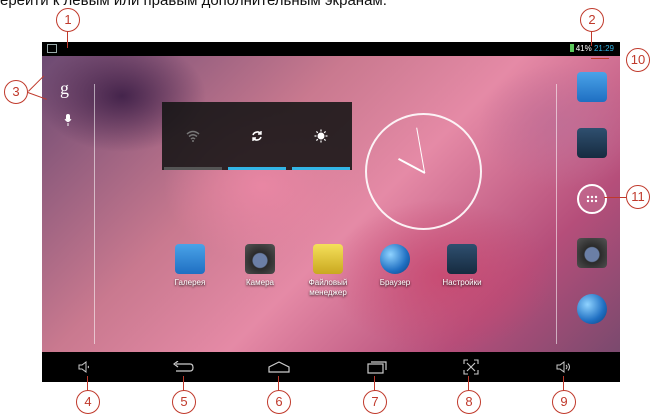 This screenshot has width=651, height=417. Describe the element at coordinates (571, 48) in the screenshot. I see `battery-icon` at that location.